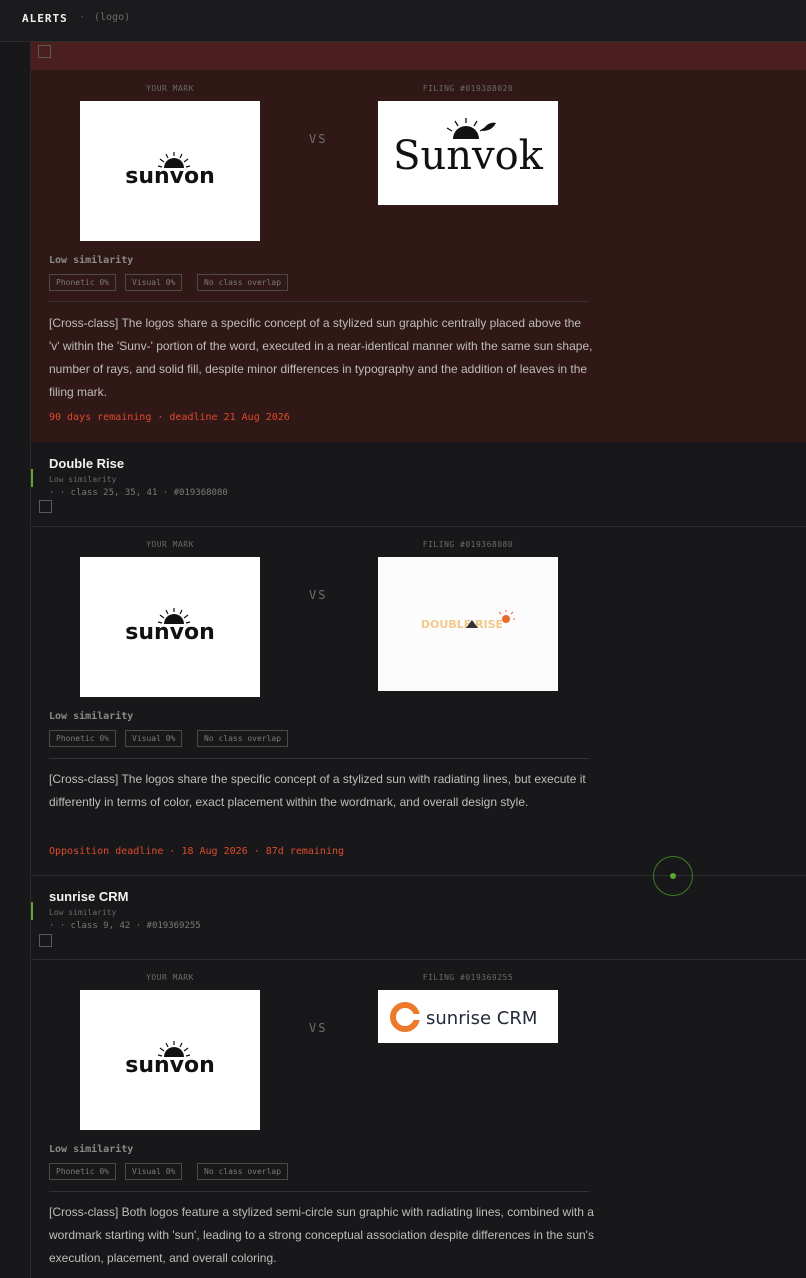 Image resolution: width=806 pixels, height=1278 pixels. Describe the element at coordinates (418, 56) in the screenshot. I see `alert-highlight-band` at that location.